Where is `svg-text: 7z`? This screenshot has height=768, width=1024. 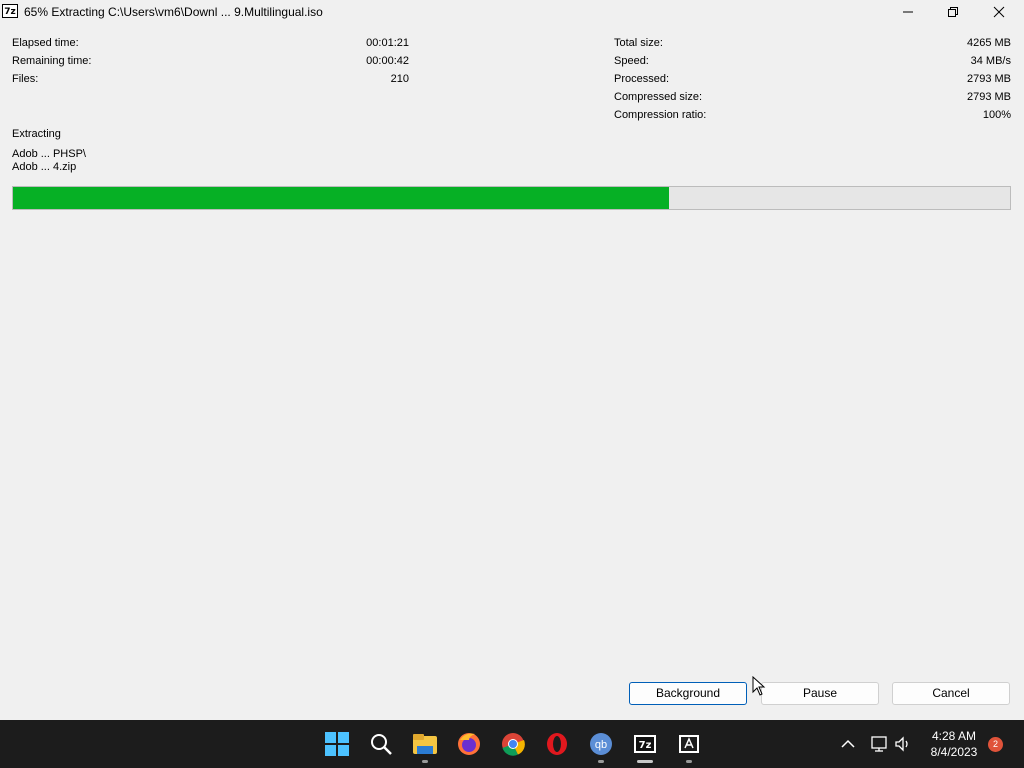 svg-text: 7z is located at coordinates (645, 745).